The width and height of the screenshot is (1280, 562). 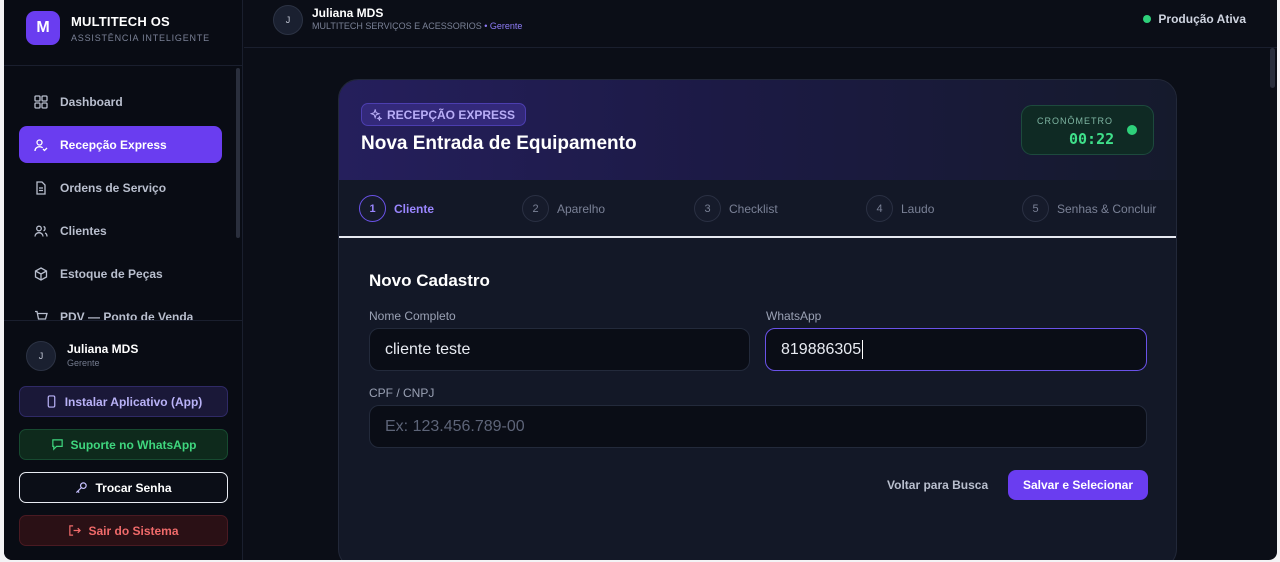 I want to click on sidebar-item-ordens-de-servico: Ordens de Serviço, so click(x=120, y=187).